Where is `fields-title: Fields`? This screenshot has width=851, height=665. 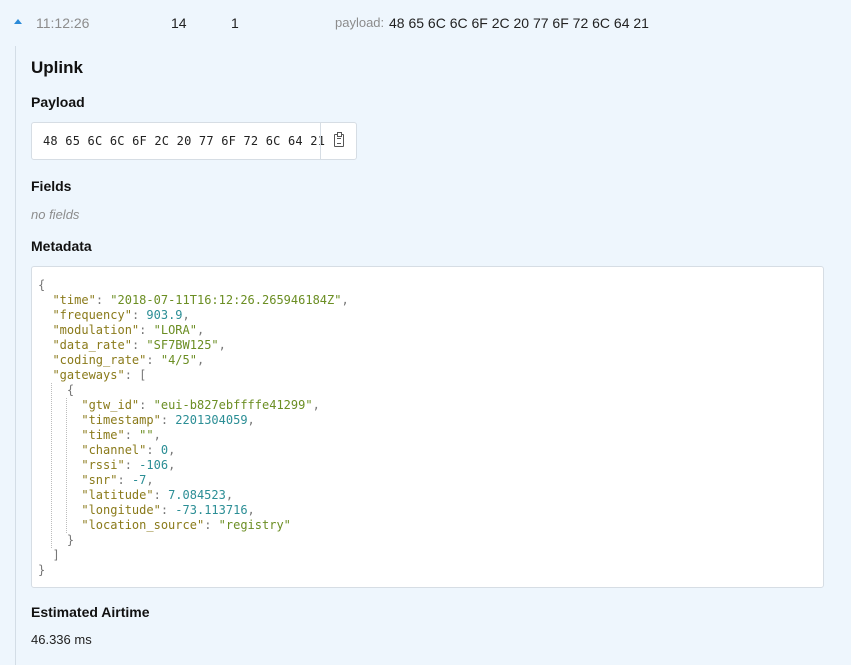 fields-title: Fields is located at coordinates (51, 186).